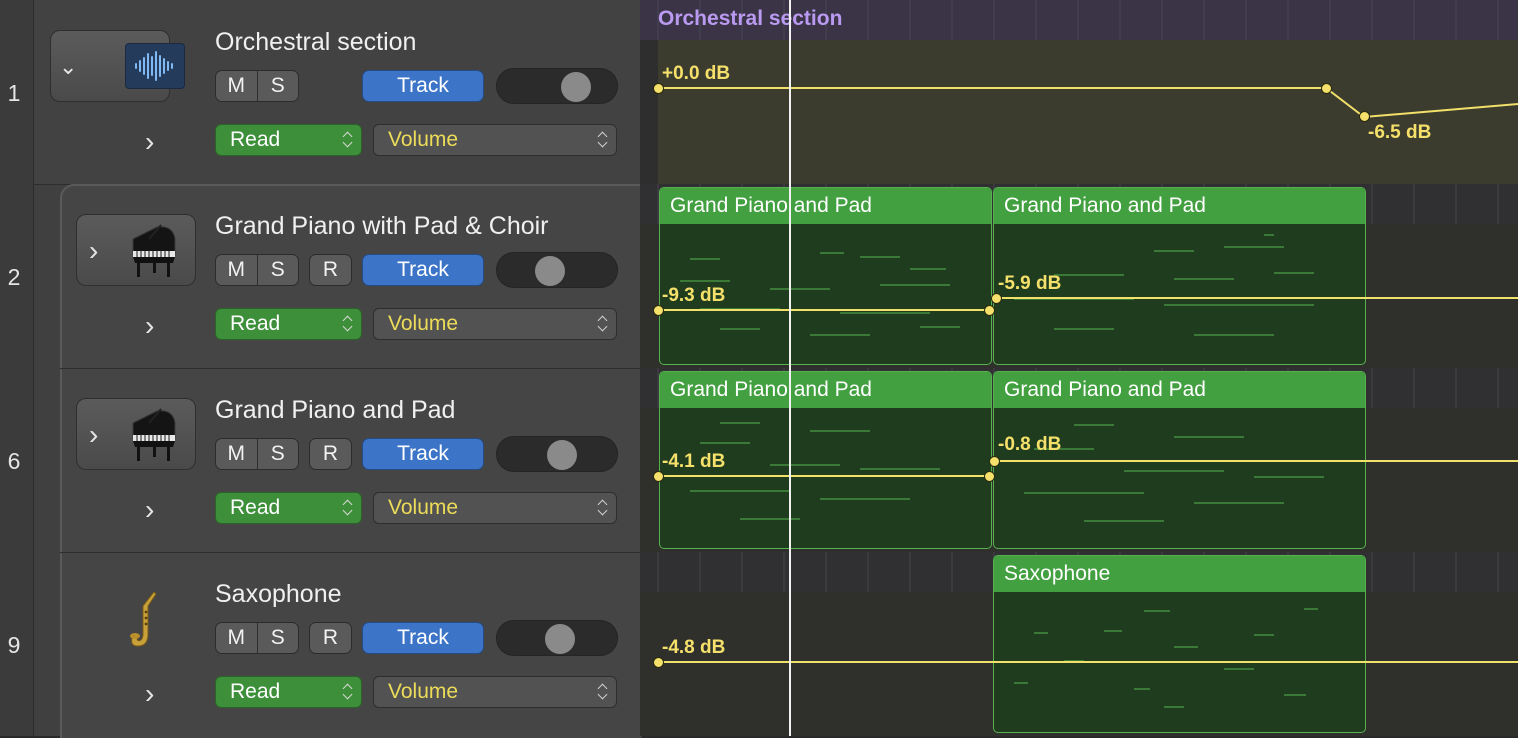  What do you see at coordinates (68, 67) in the screenshot?
I see `chevron-down-icon: ⌄` at bounding box center [68, 67].